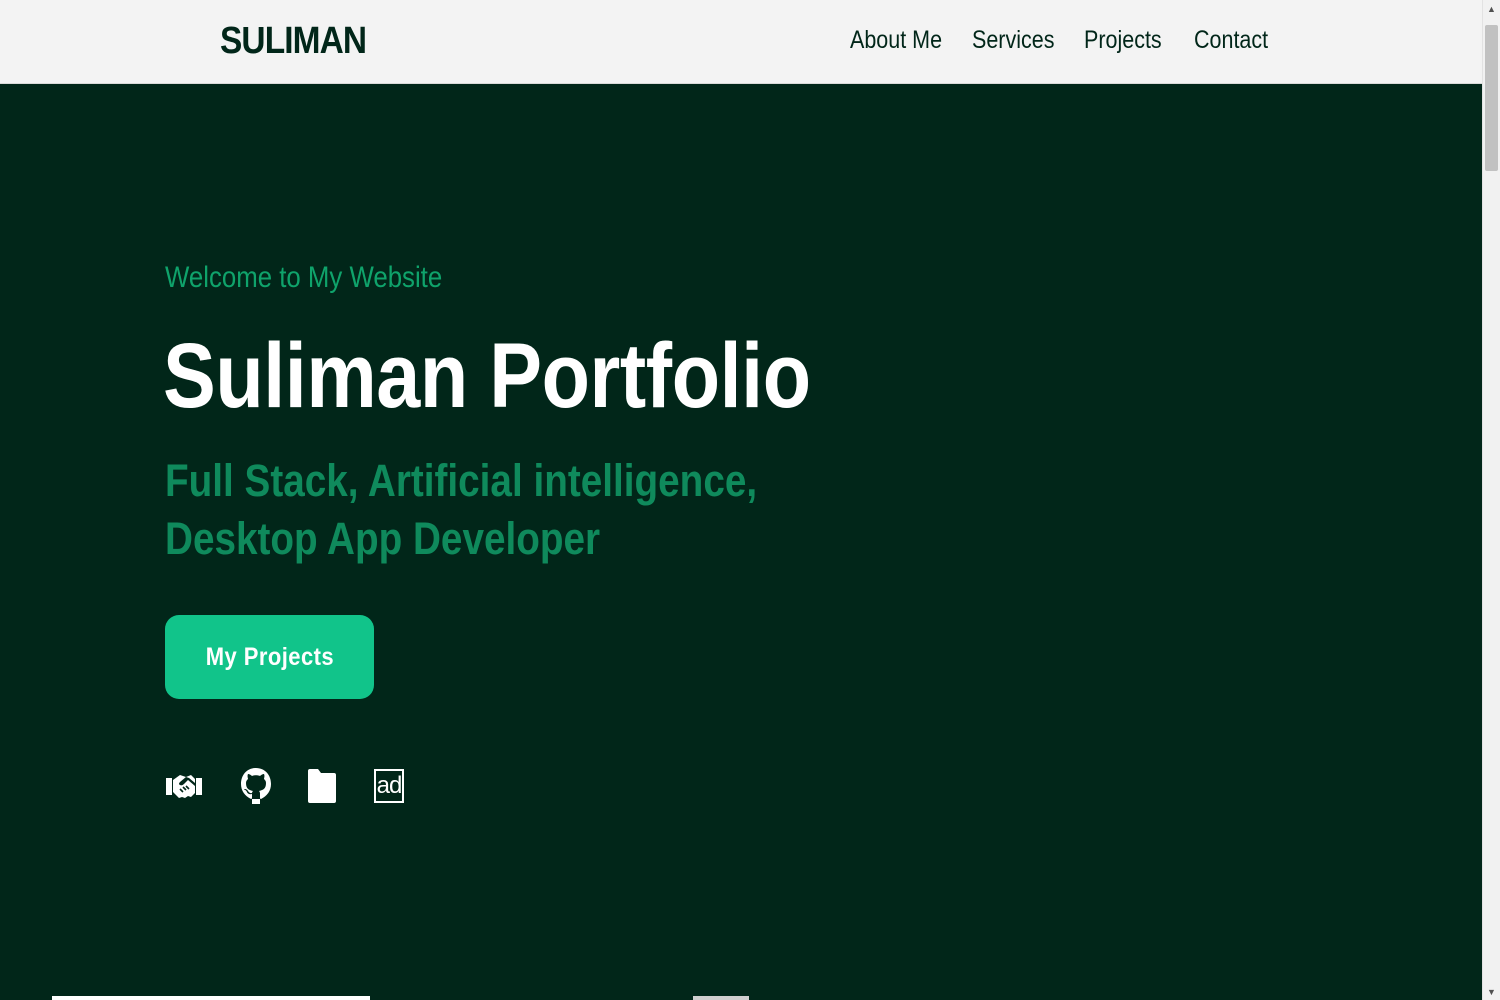 This screenshot has height=1000, width=1500. I want to click on file-icon-svg, so click(322, 786).